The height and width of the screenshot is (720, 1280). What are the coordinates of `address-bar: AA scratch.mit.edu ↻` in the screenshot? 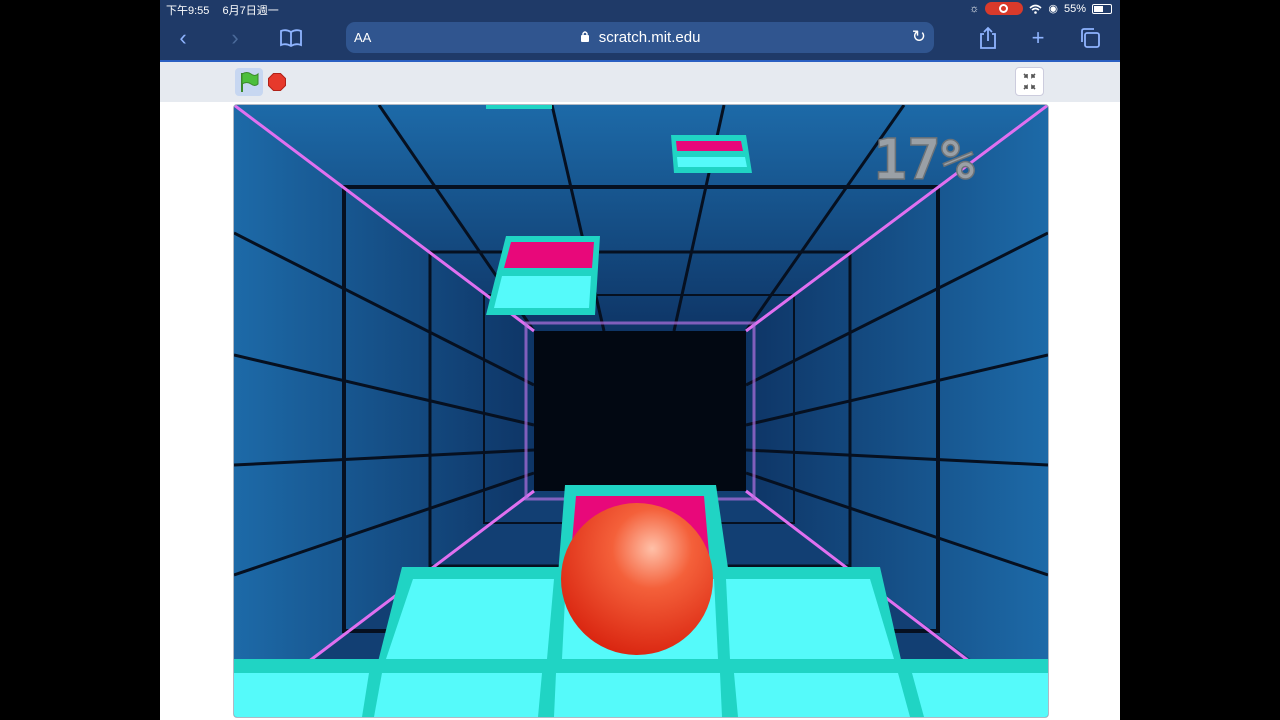 It's located at (640, 37).